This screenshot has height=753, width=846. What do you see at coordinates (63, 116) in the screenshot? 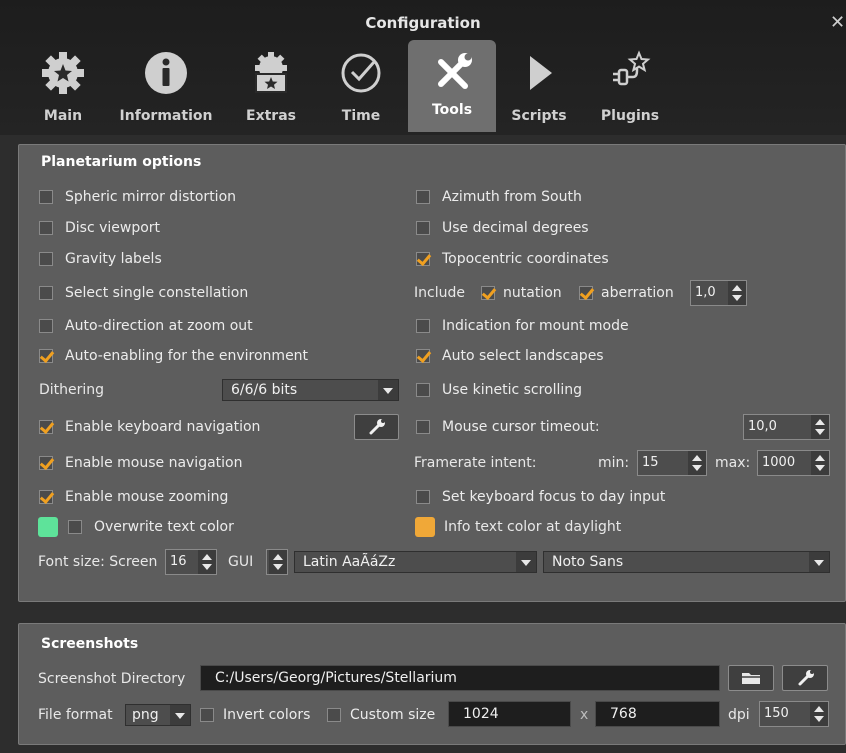
I see `tab-main-label: Main` at bounding box center [63, 116].